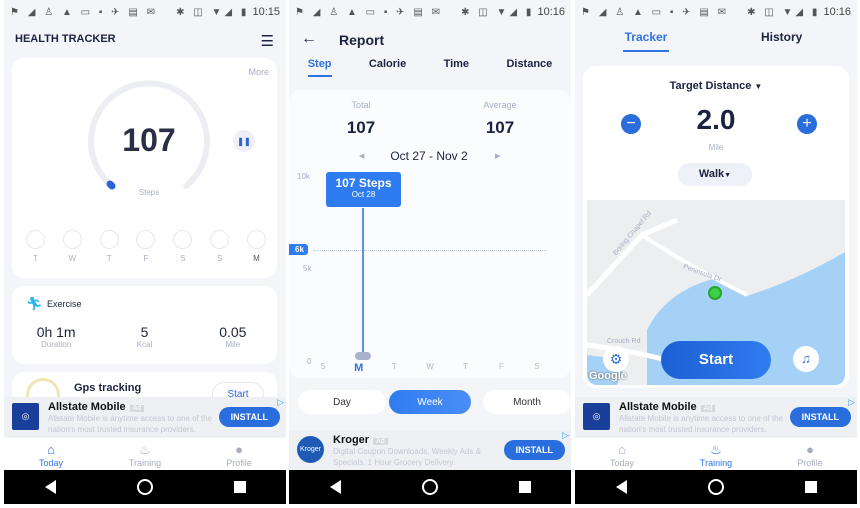 Image resolution: width=860 pixels, height=508 pixels. Describe the element at coordinates (65, 39) in the screenshot. I see `app-title: HEALTH TRACKER` at that location.